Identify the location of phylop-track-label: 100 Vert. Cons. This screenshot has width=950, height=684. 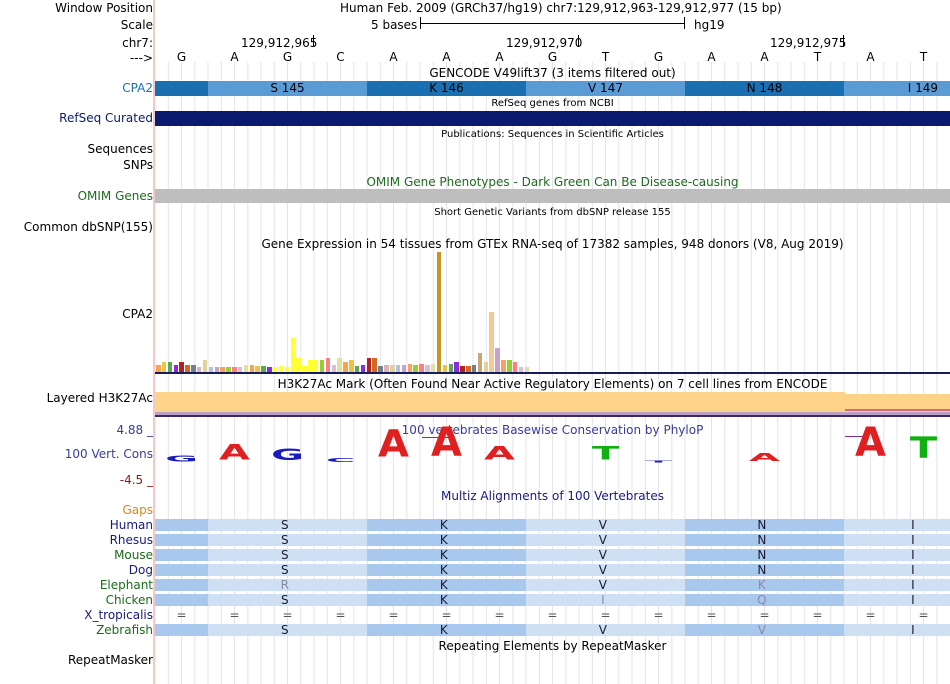
(109, 454).